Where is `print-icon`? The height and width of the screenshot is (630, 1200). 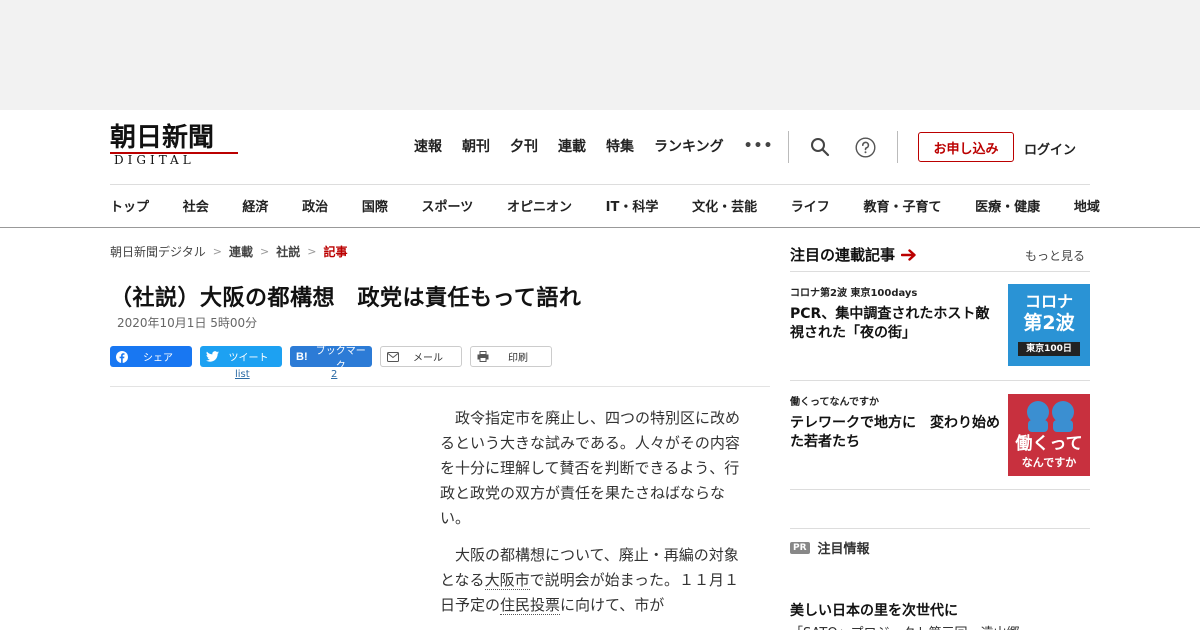 print-icon is located at coordinates (483, 356).